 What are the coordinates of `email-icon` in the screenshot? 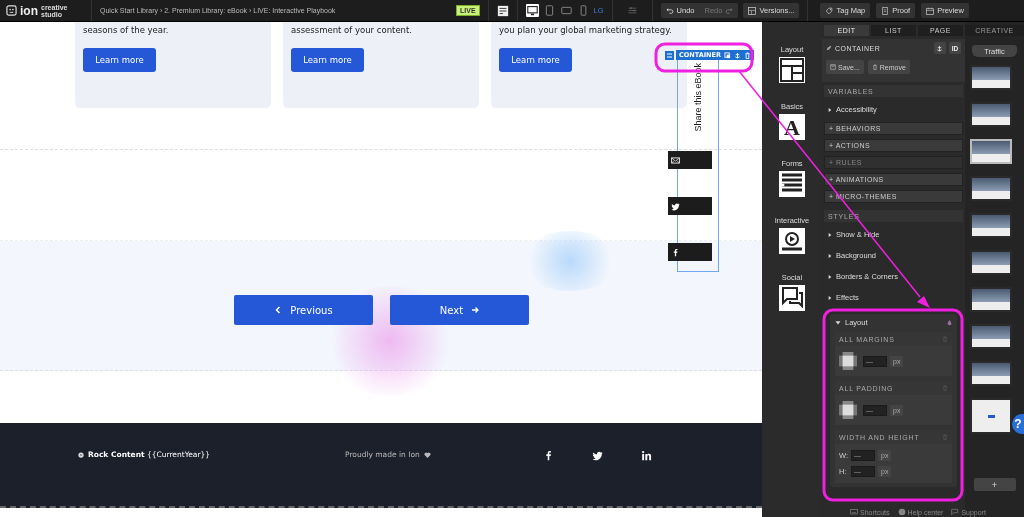 It's located at (675, 160).